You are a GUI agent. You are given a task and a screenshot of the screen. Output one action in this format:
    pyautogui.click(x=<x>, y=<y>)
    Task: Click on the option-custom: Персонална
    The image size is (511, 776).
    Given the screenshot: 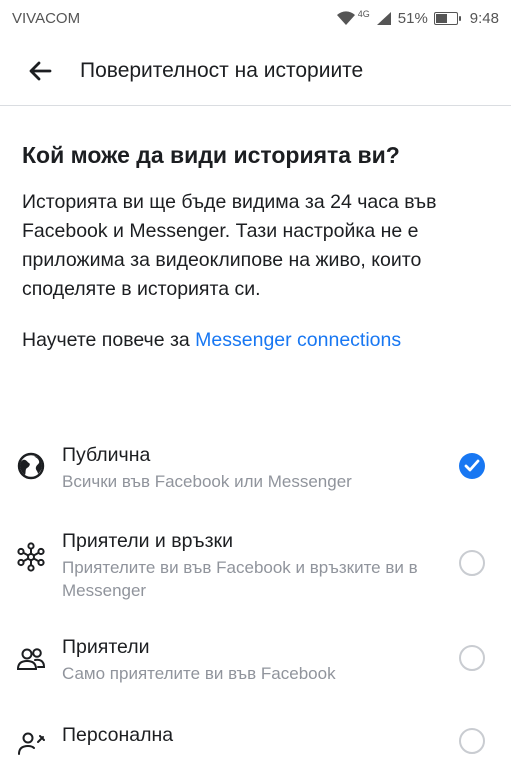 What is the action you would take?
    pyautogui.click(x=255, y=746)
    